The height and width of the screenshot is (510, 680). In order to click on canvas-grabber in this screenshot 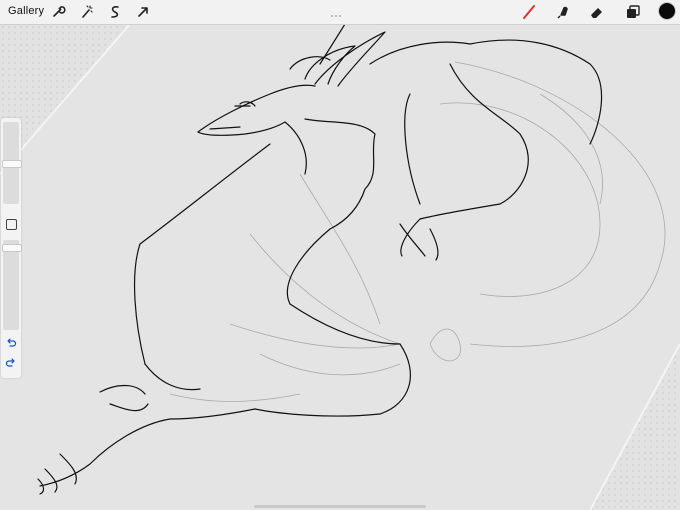, I will do `click(340, 10)`.